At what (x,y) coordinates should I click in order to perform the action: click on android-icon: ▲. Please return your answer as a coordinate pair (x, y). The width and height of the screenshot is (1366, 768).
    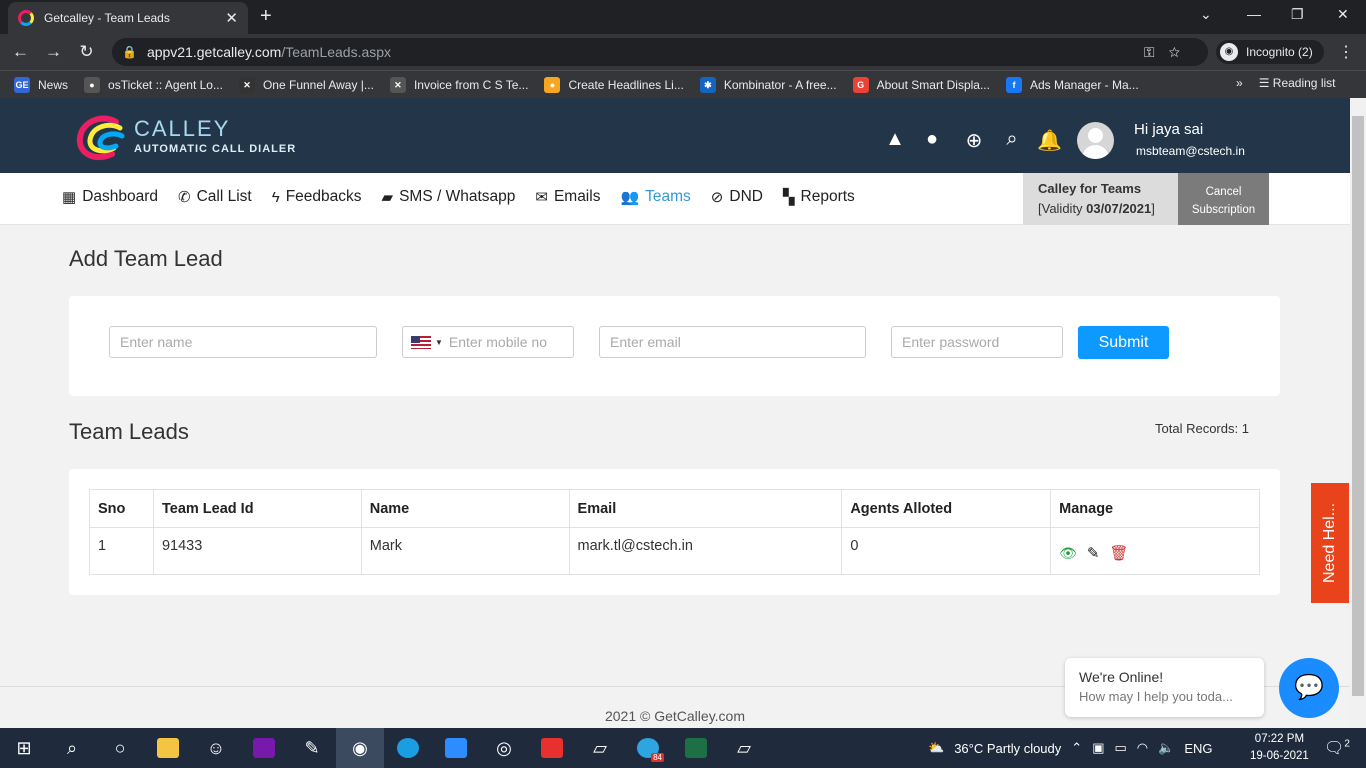
    Looking at the image, I should click on (895, 139).